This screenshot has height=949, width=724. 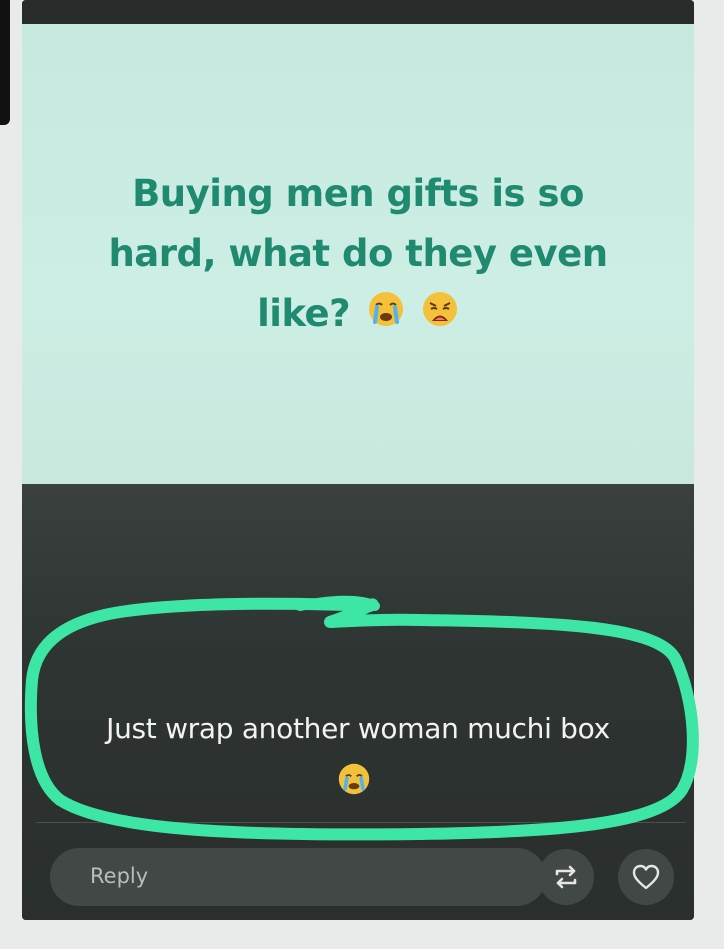 What do you see at coordinates (358, 315) in the screenshot?
I see `story-line-3-row: like?` at bounding box center [358, 315].